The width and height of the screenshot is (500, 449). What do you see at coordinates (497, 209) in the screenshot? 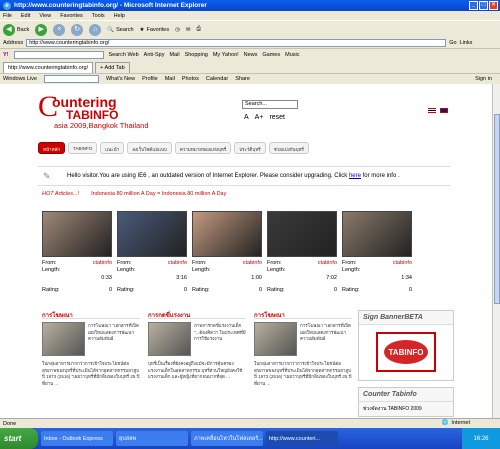
I see `scroll-thumb` at bounding box center [497, 209].